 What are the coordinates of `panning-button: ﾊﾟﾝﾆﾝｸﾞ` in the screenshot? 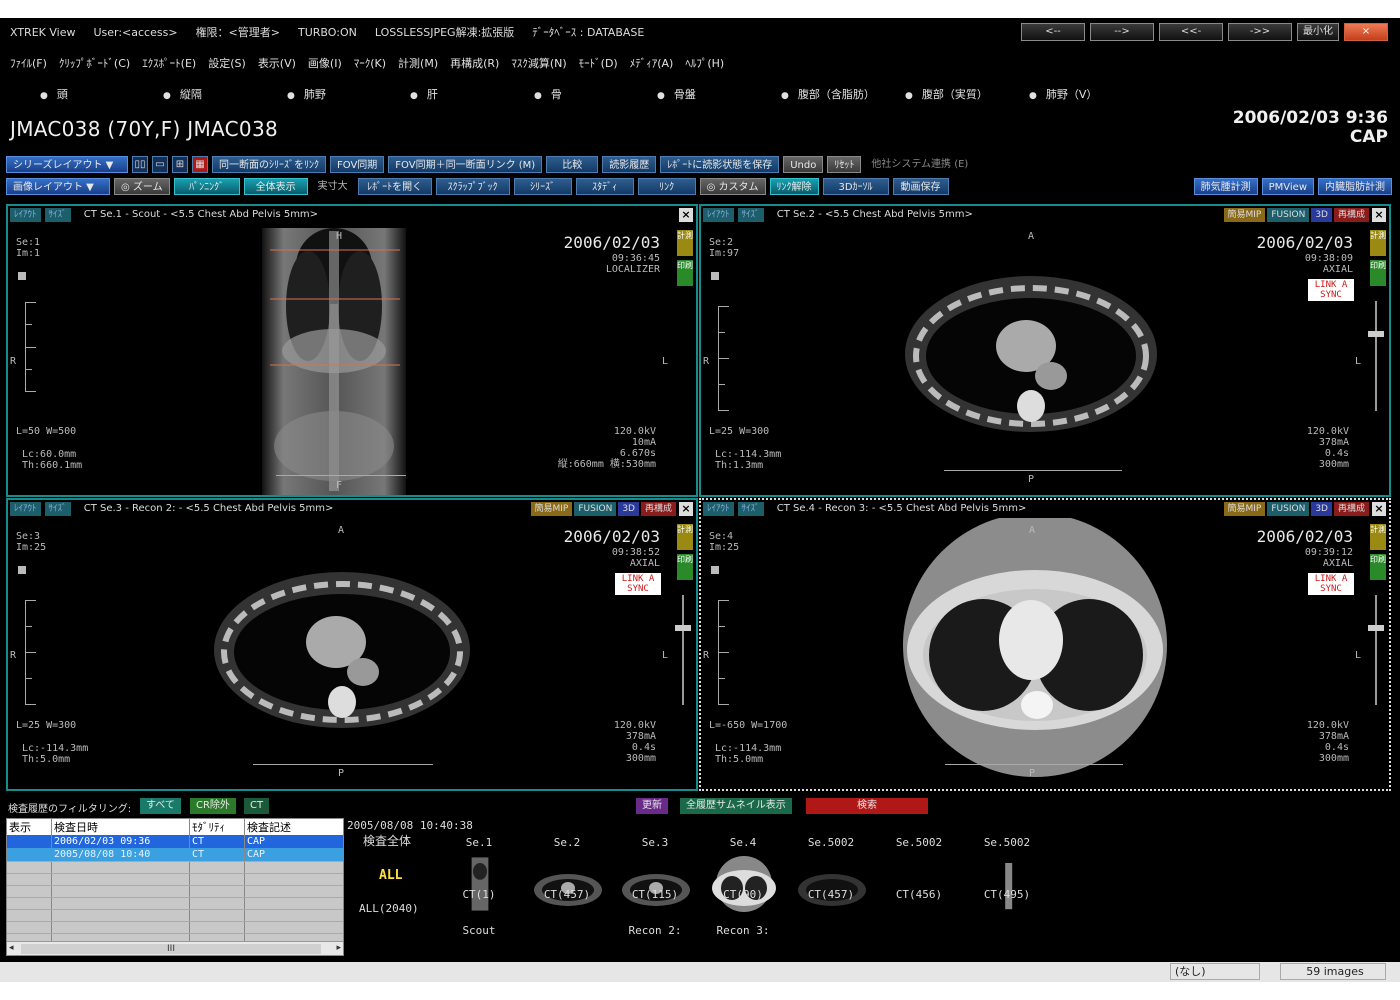 It's located at (206, 186).